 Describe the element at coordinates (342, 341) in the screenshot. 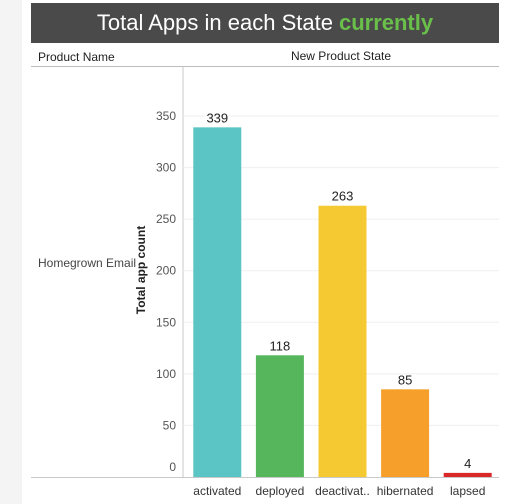

I see `bar-deactivat` at that location.